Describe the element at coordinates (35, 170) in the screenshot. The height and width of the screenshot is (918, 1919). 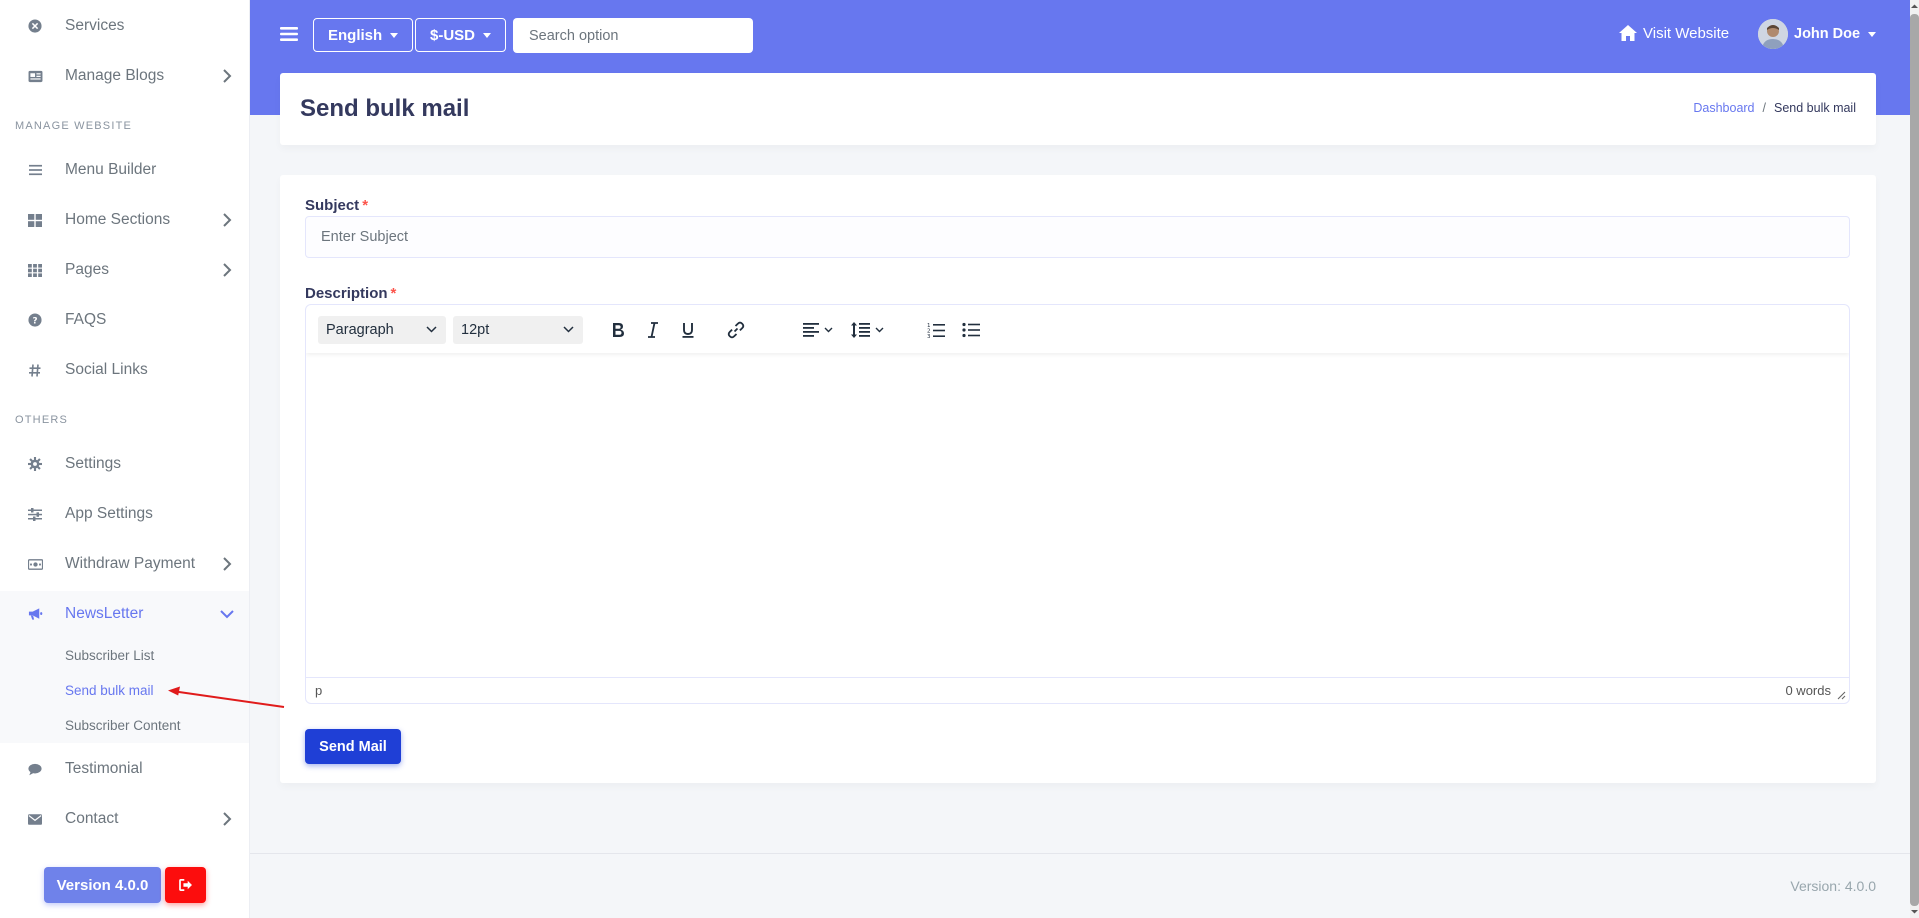
I see `bars-icon` at that location.